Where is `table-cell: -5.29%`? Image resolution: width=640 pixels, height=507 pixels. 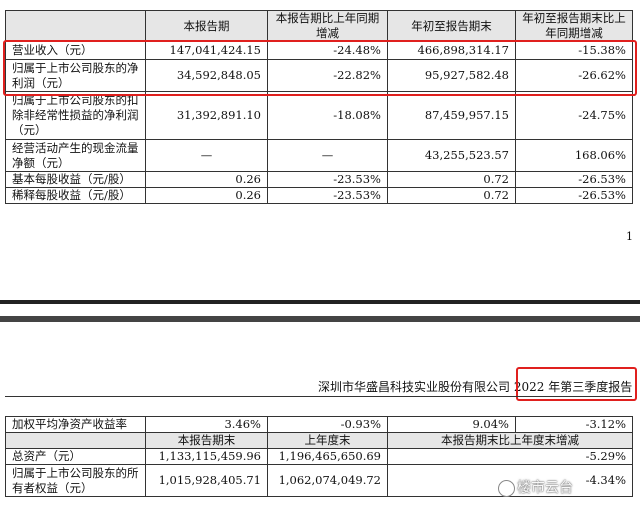
table-cell: -5.29% is located at coordinates (510, 456).